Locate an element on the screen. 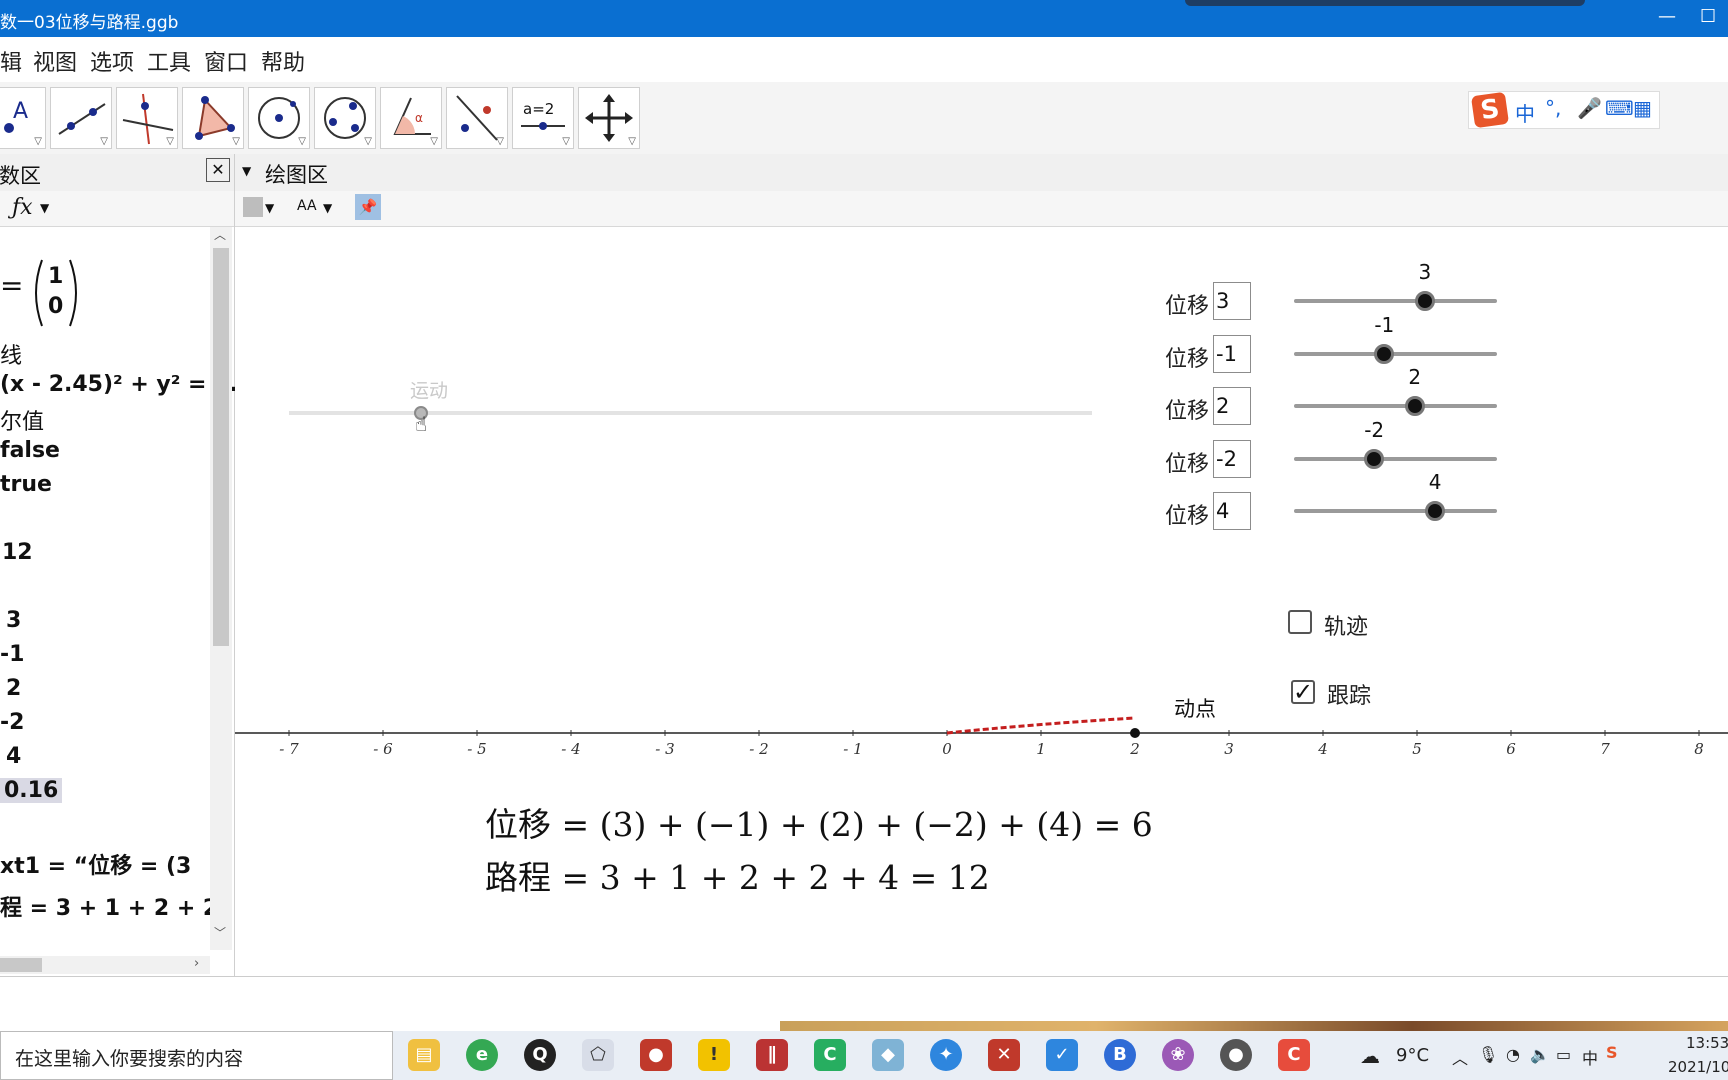 This screenshot has height=1080, width=1728. minimize-button: — is located at coordinates (1667, 16).